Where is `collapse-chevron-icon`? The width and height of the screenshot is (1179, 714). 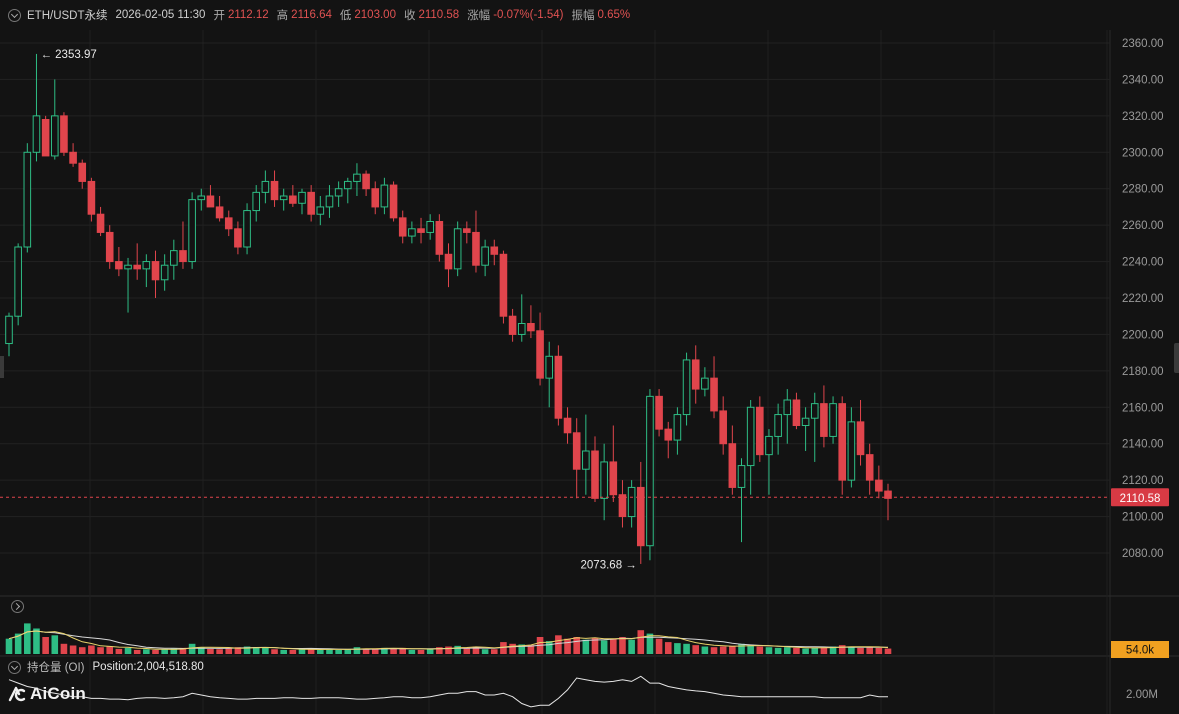 collapse-chevron-icon is located at coordinates (14, 15).